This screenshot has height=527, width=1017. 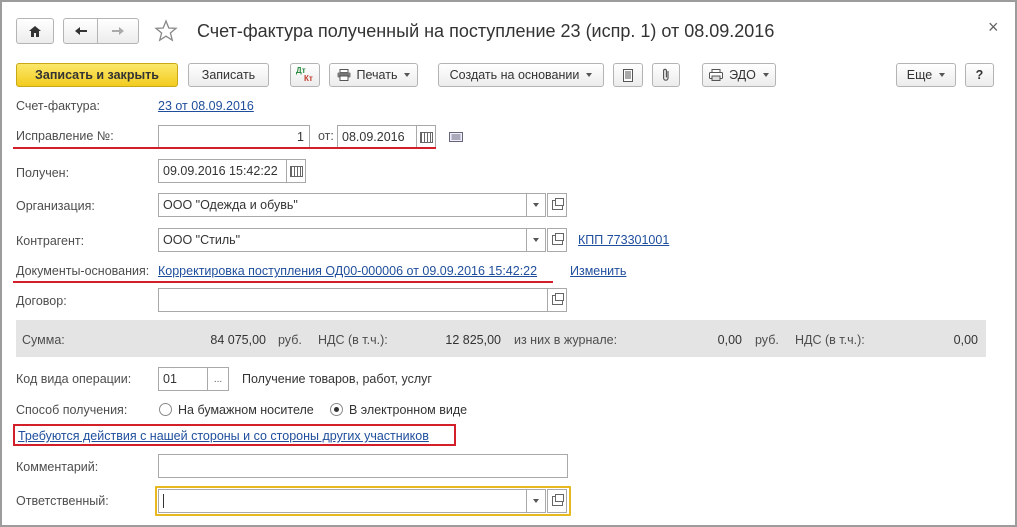 What do you see at coordinates (326, 136) in the screenshot?
I see `correction-from-label: от:` at bounding box center [326, 136].